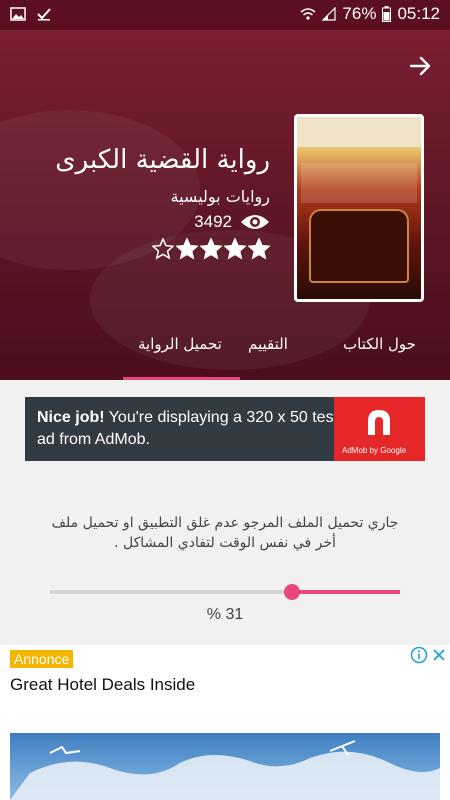 The image size is (450, 800). What do you see at coordinates (225, 15) in the screenshot?
I see `status-bar: 76% 05:12` at bounding box center [225, 15].